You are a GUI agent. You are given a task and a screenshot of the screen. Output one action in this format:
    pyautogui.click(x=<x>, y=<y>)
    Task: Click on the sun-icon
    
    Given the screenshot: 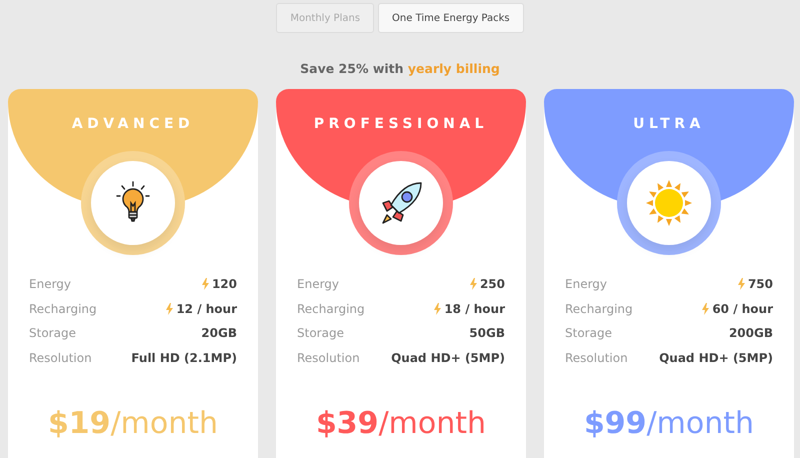 What is the action you would take?
    pyautogui.click(x=669, y=203)
    